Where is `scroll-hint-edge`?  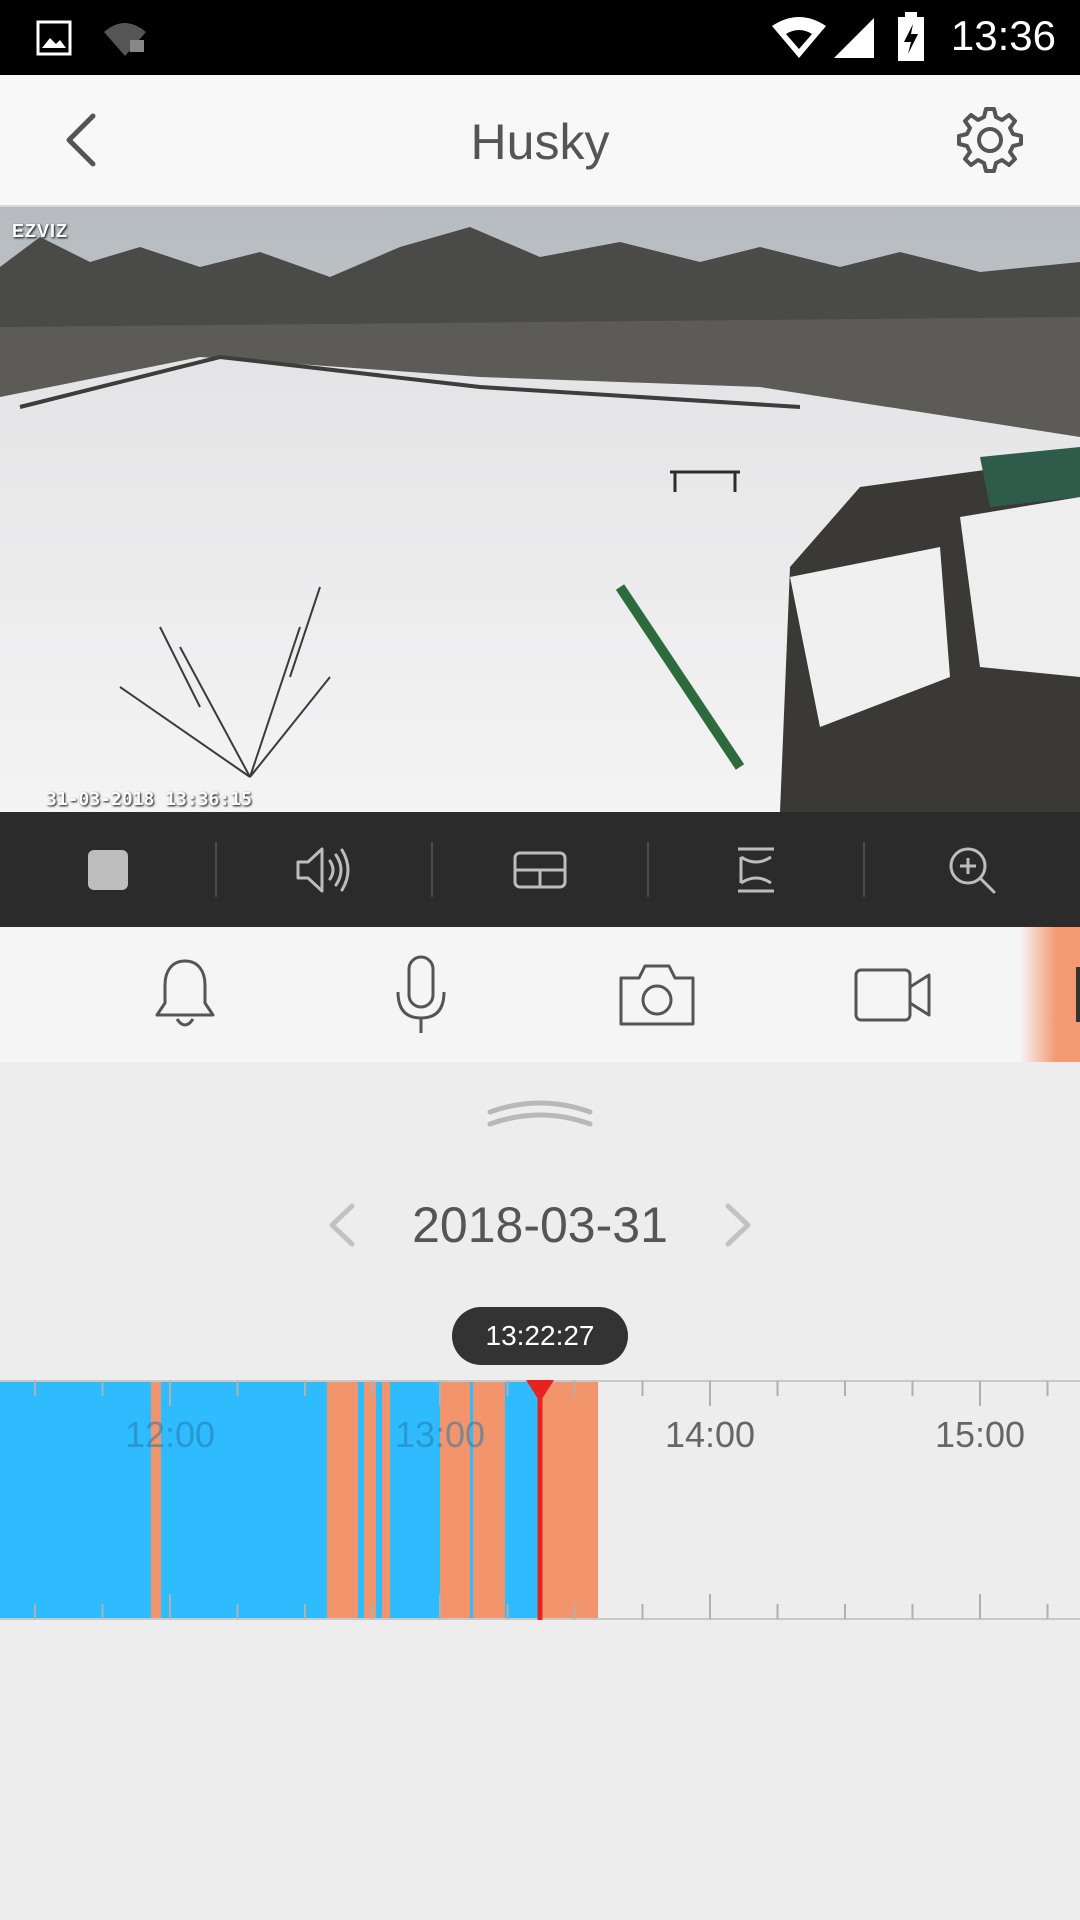
scroll-hint-edge is located at coordinates (1050, 994).